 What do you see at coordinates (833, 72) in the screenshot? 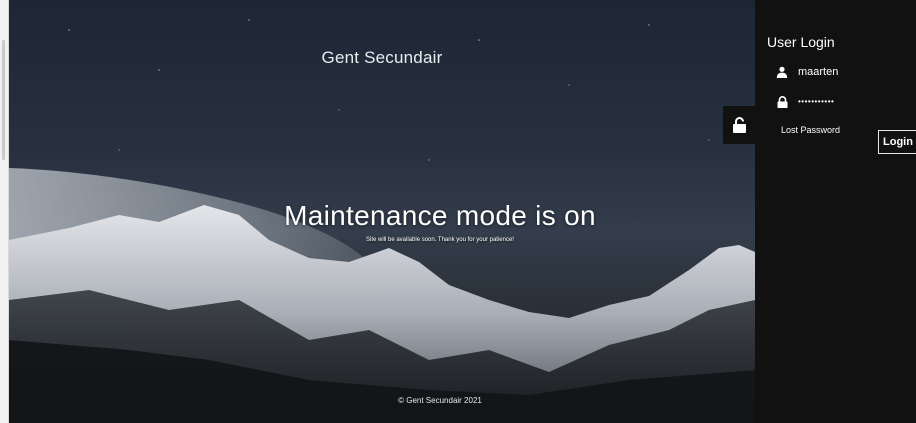
I see `username-field` at bounding box center [833, 72].